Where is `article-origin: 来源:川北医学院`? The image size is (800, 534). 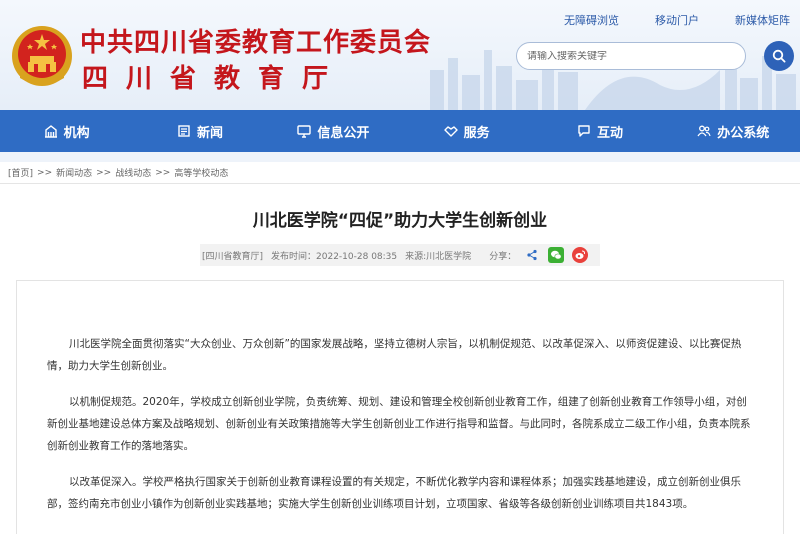
article-origin: 来源:川北医学院 is located at coordinates (438, 256).